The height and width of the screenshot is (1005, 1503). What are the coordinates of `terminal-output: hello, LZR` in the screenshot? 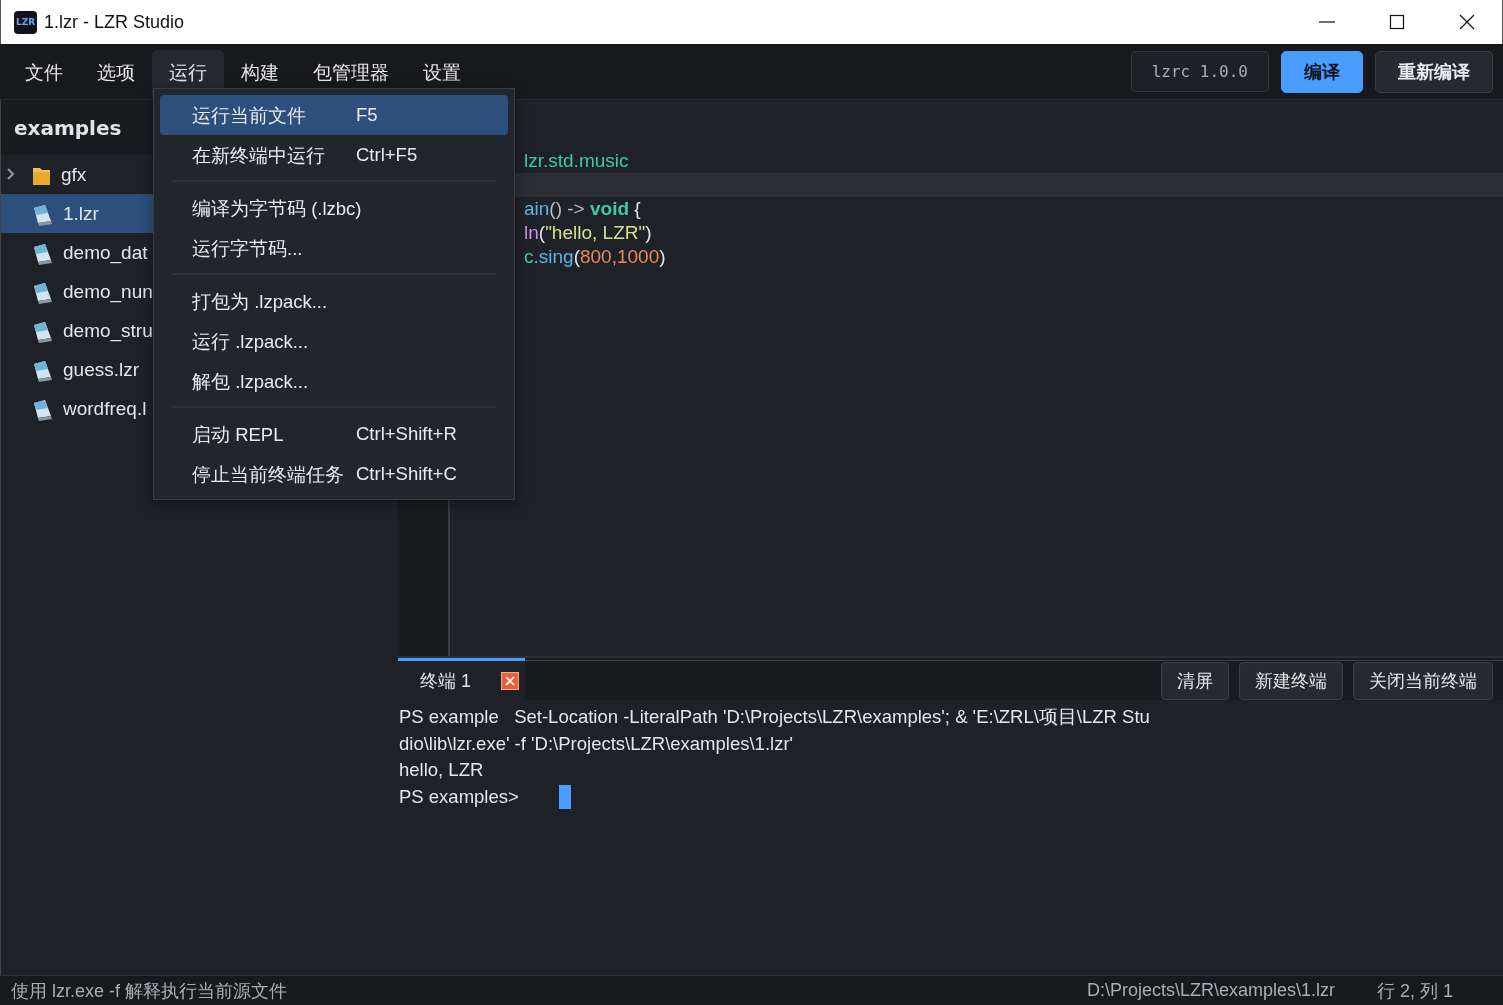 It's located at (441, 769).